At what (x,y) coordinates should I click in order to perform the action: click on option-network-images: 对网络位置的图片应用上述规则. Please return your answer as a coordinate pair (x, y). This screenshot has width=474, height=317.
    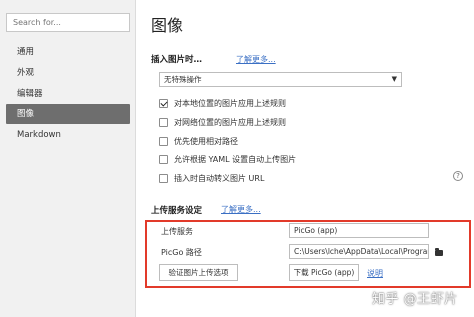
    Looking at the image, I should click on (222, 122).